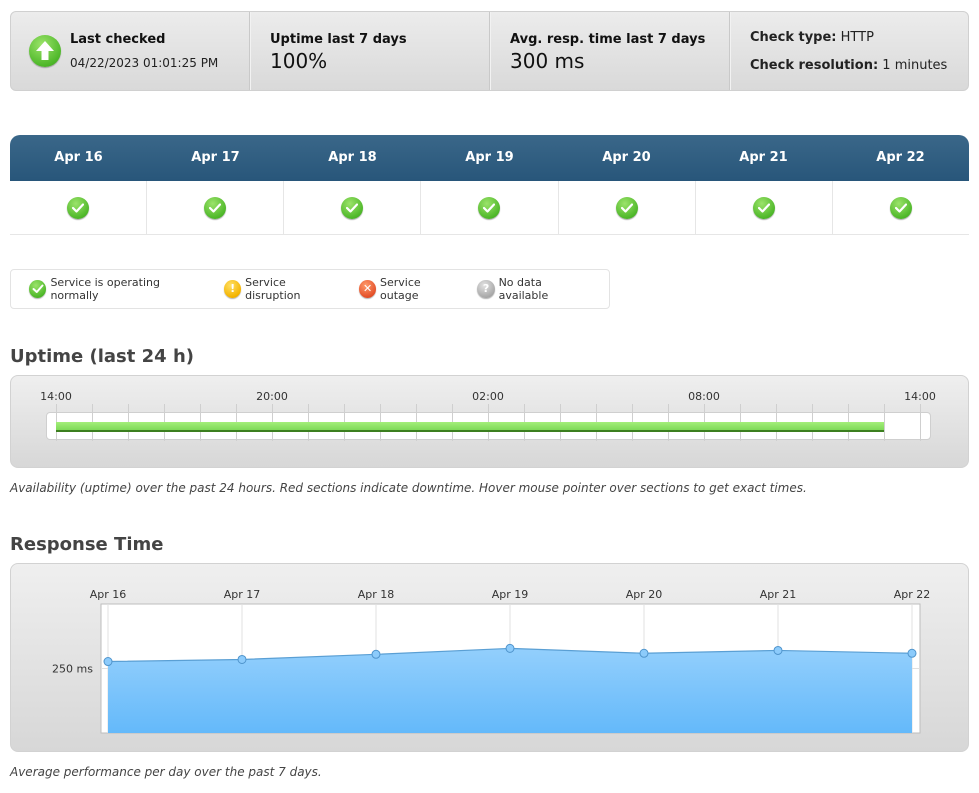 This screenshot has height=793, width=979. Describe the element at coordinates (370, 51) in the screenshot. I see `uptime-cell: Uptime last 7 days 100%` at that location.